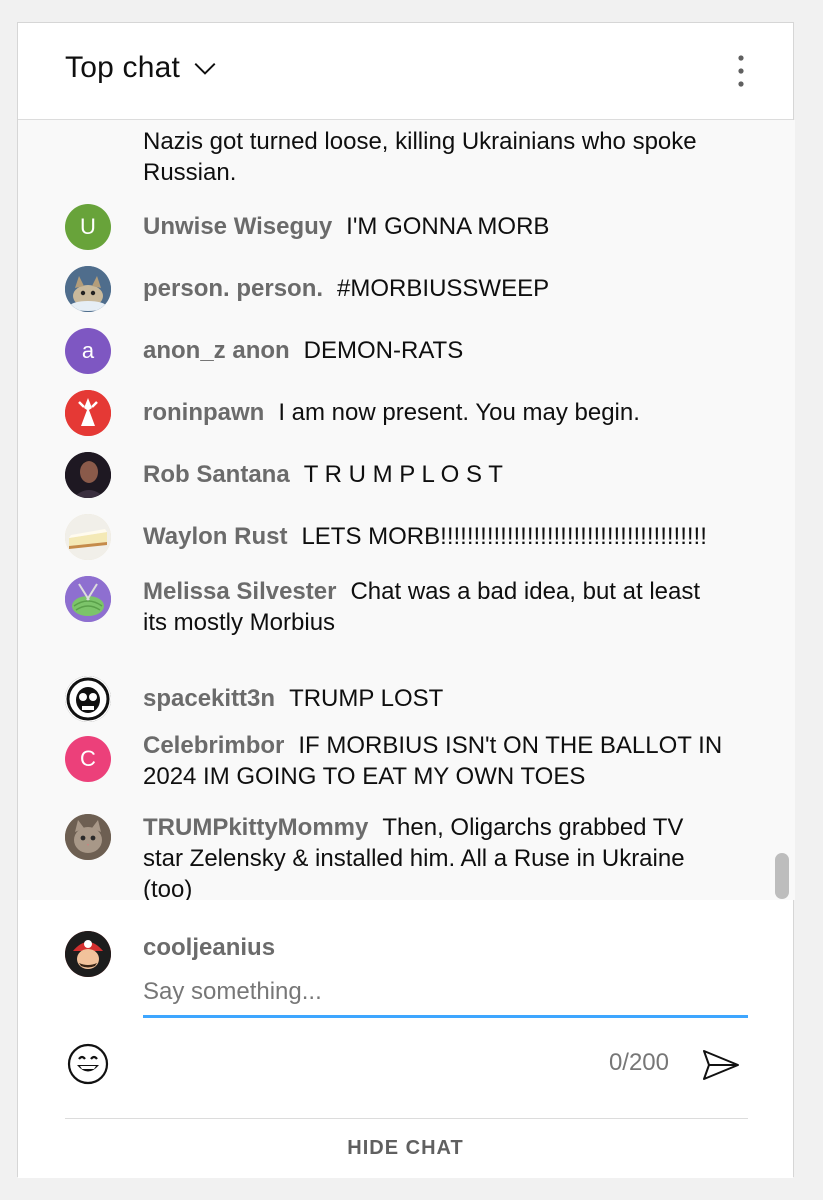 The width and height of the screenshot is (823, 1200). What do you see at coordinates (88, 1064) in the screenshot?
I see `smiley-icon` at bounding box center [88, 1064].